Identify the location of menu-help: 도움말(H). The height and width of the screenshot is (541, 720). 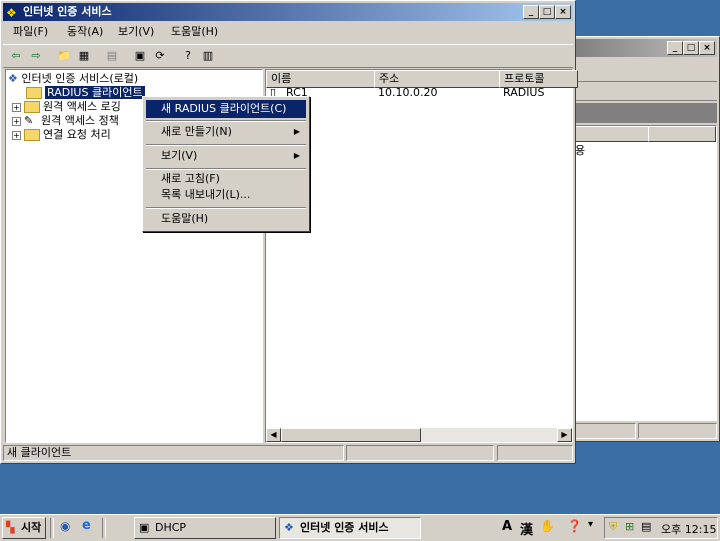
(194, 32).